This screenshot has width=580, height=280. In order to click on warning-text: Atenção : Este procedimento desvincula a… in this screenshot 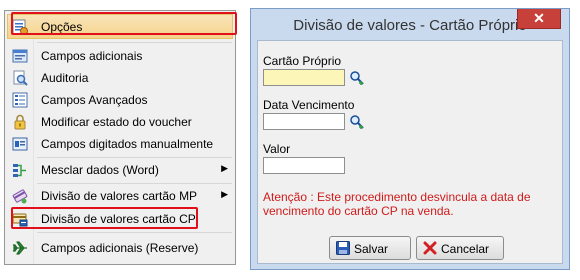, I will do `click(397, 204)`.